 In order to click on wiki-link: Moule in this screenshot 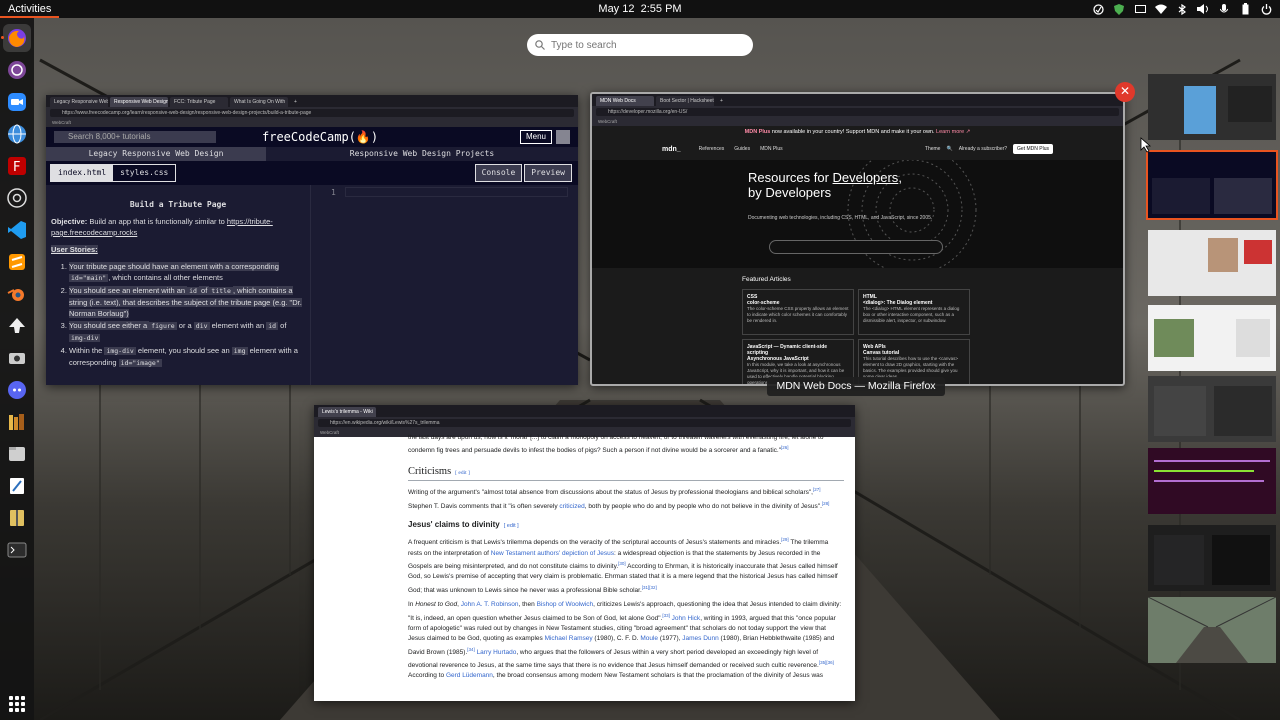, I will do `click(649, 638)`.